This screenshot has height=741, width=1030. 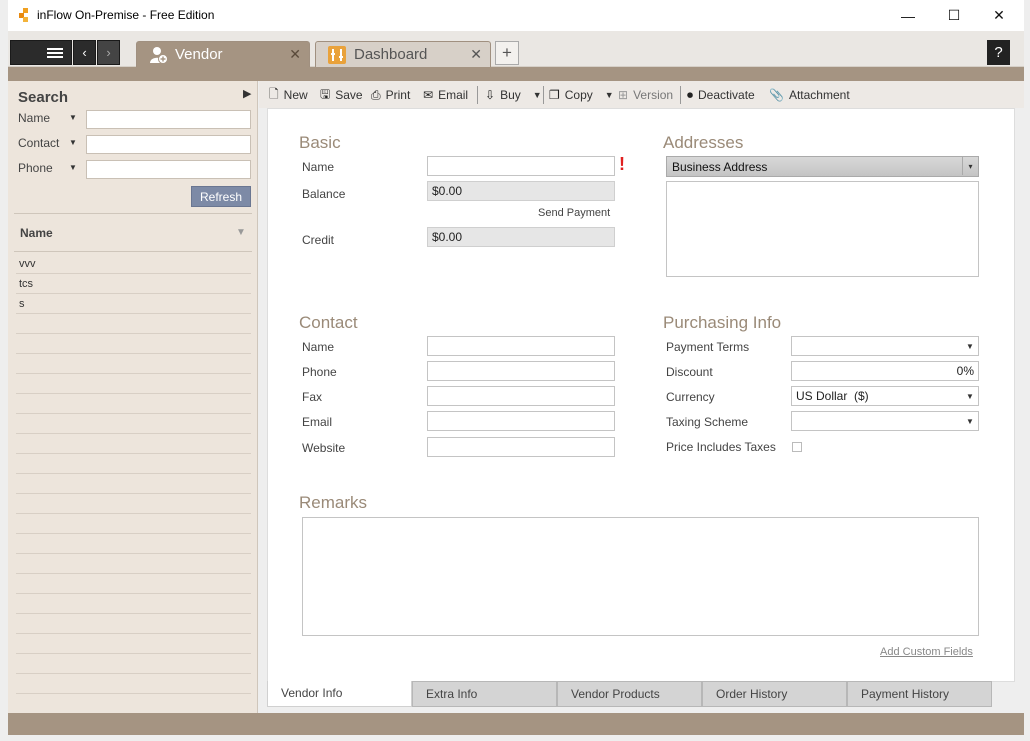 I want to click on deactivate-button: ⏺ Deactivate, so click(x=721, y=95).